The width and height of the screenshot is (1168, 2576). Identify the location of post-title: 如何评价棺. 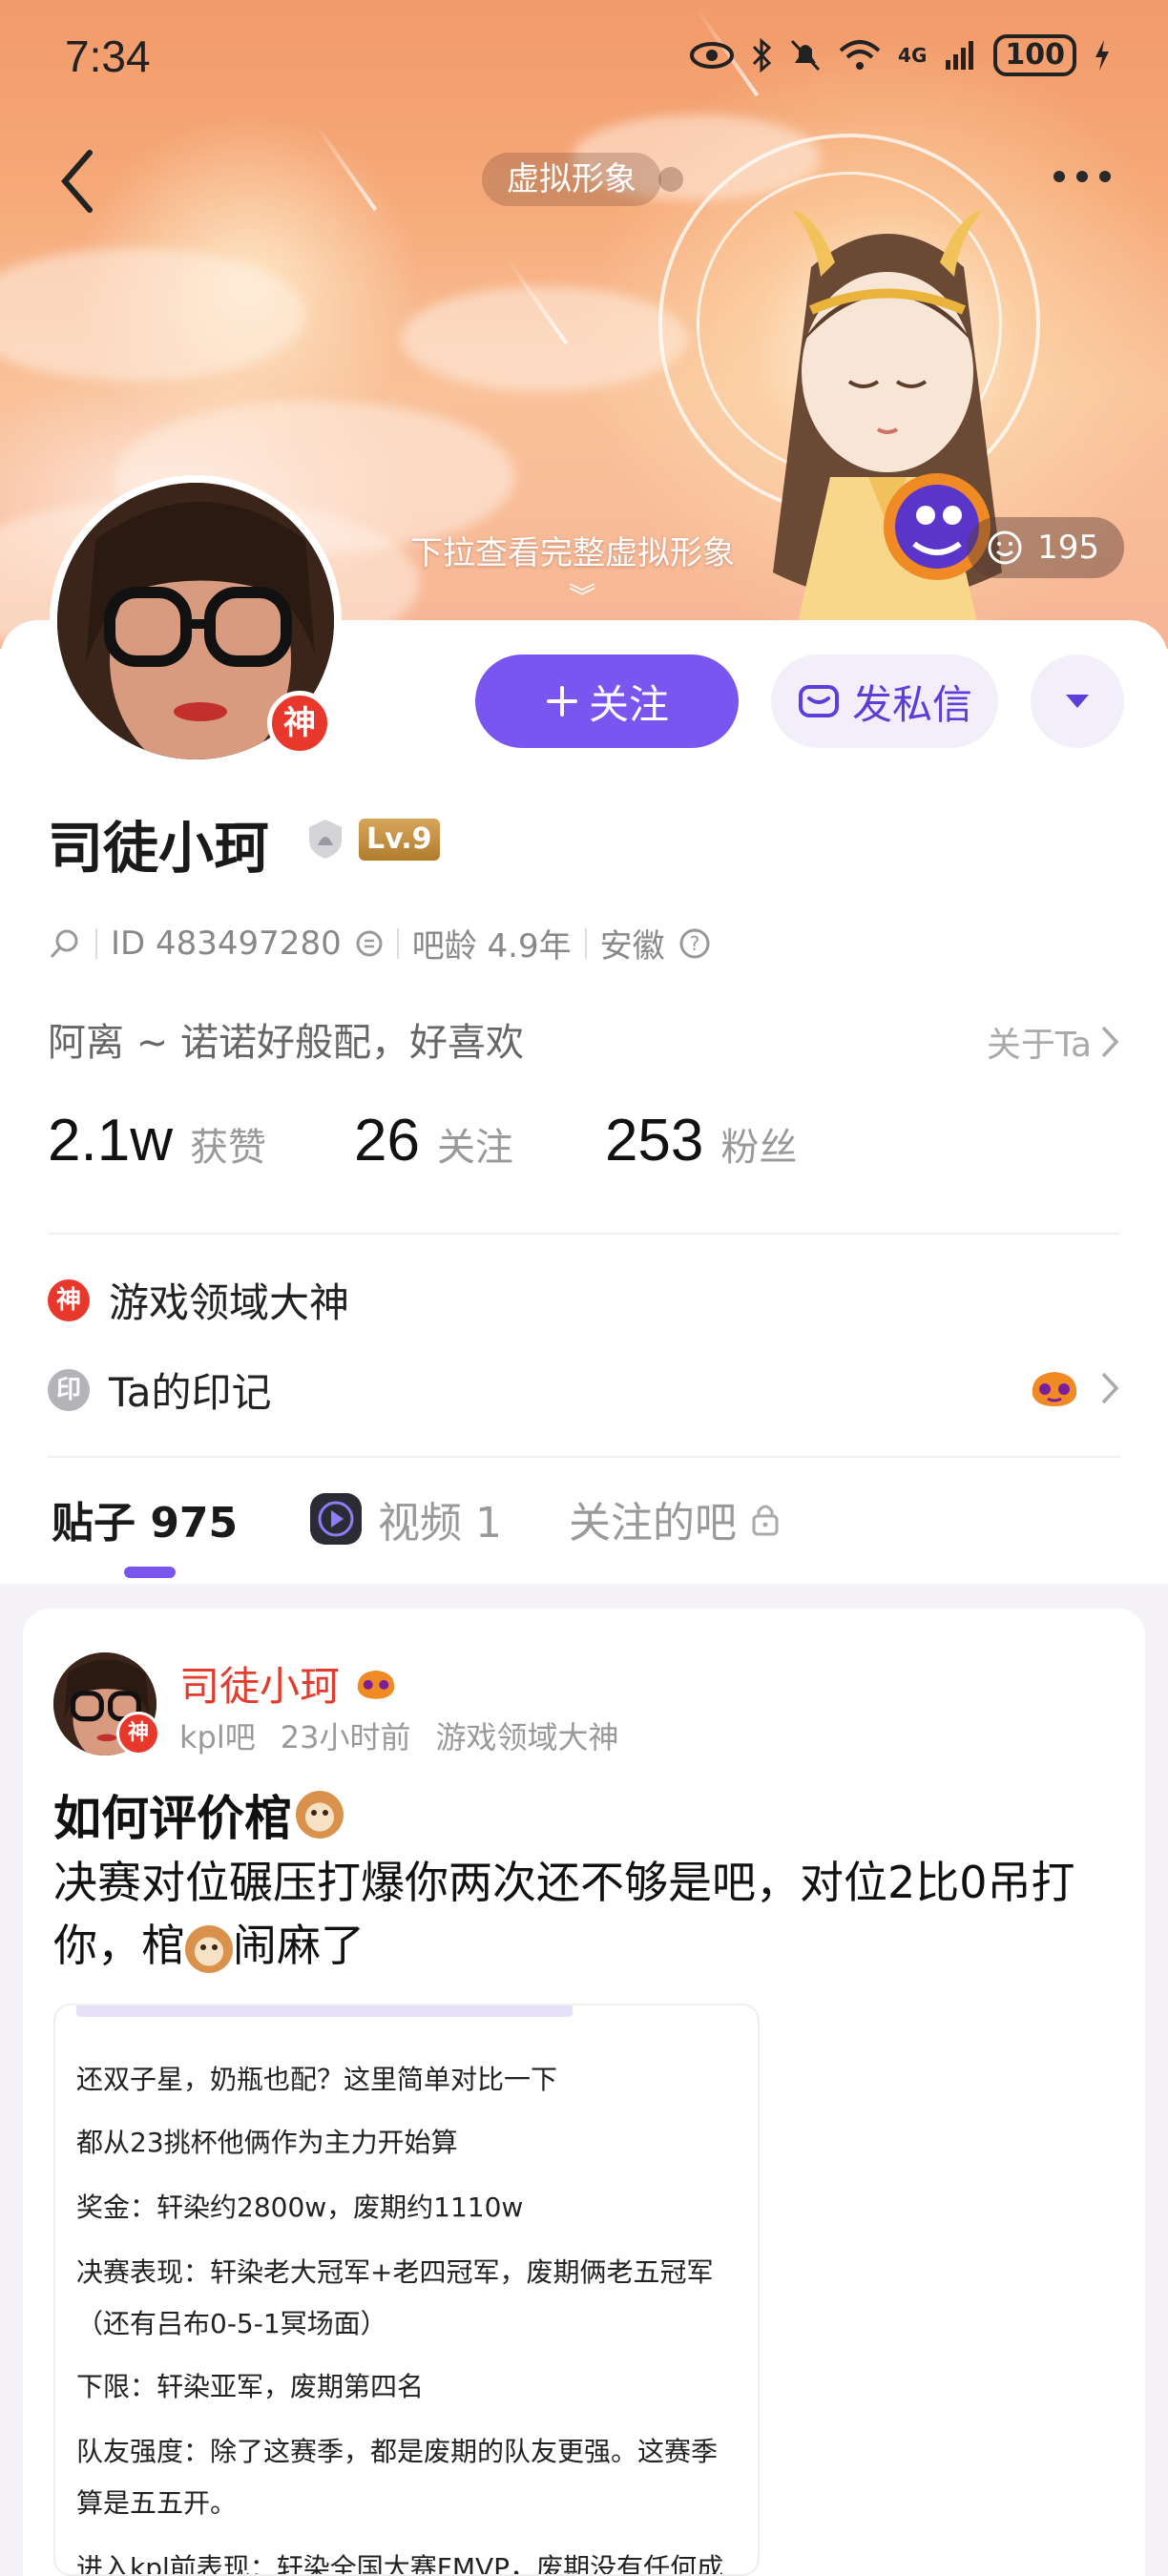
(199, 1814).